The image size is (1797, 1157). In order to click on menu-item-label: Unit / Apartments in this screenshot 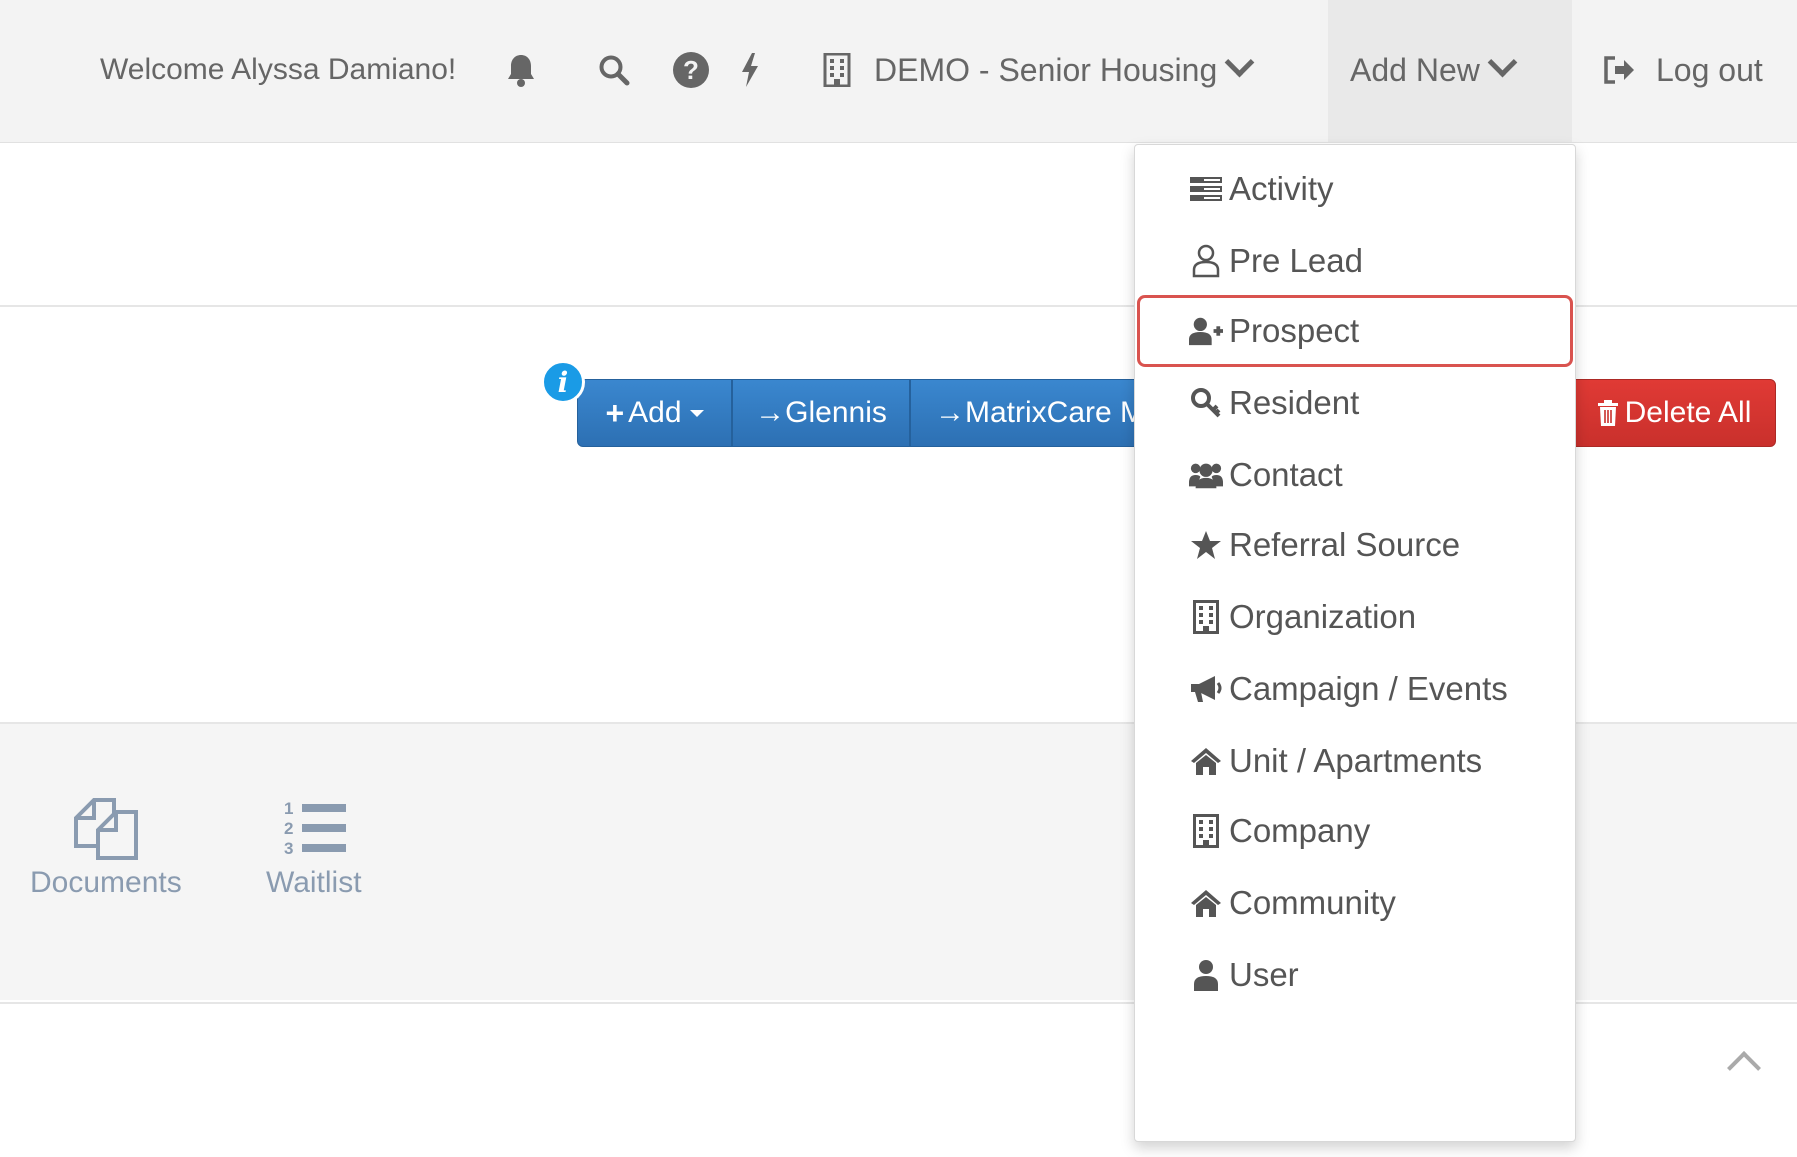, I will do `click(1356, 760)`.